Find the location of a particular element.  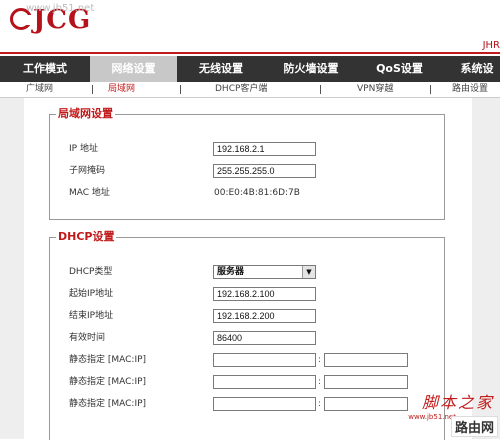

watermark-text: www.jb51.net is located at coordinates (60, 8).